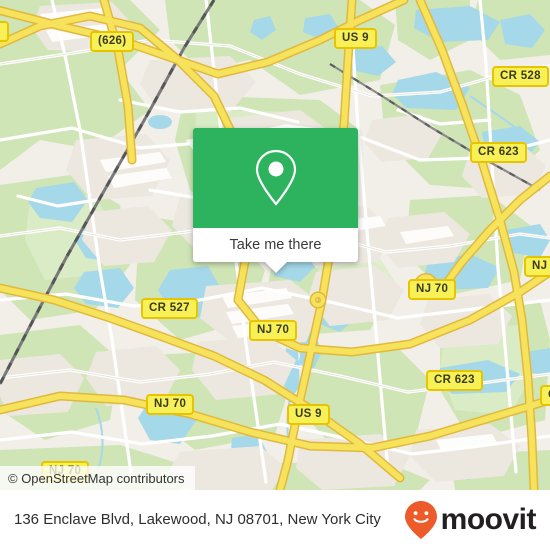  What do you see at coordinates (275, 267) in the screenshot?
I see `popup-pointer-tail` at bounding box center [275, 267].